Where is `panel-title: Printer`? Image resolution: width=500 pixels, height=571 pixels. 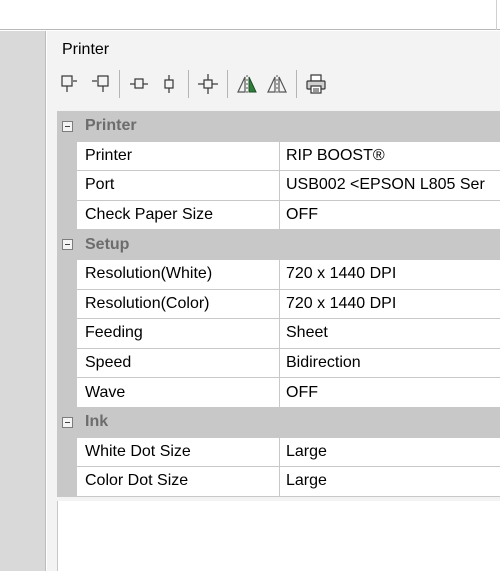 panel-title: Printer is located at coordinates (86, 49).